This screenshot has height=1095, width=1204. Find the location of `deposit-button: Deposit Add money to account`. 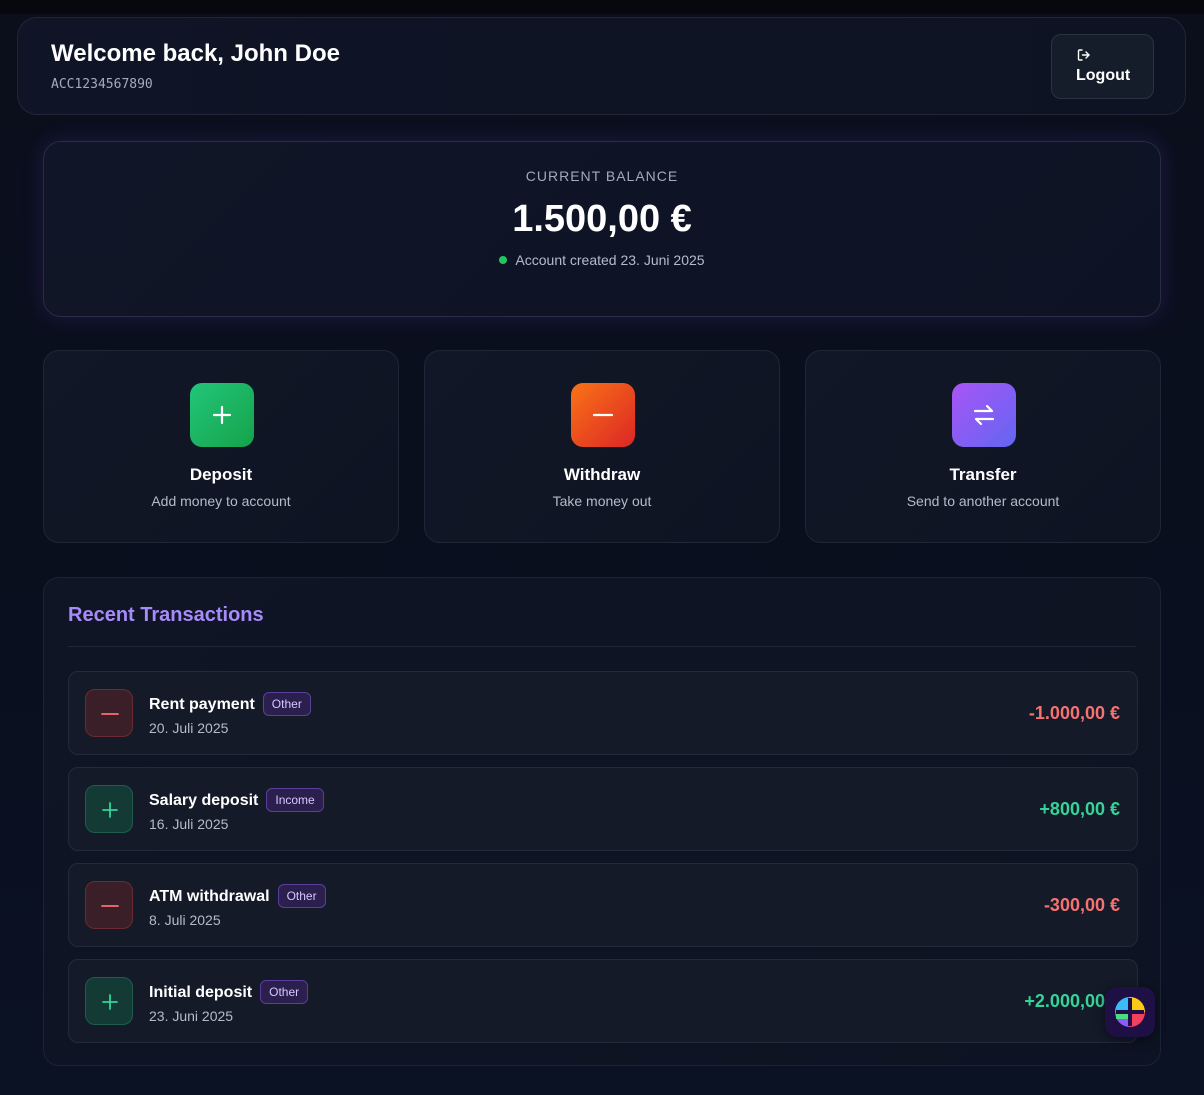

deposit-button: Deposit Add money to account is located at coordinates (221, 446).